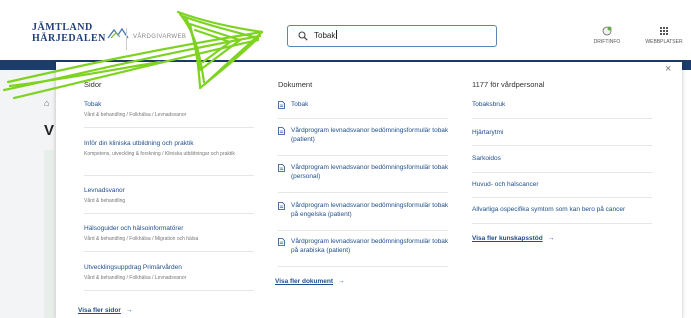 This screenshot has height=318, width=691. I want to click on list-item: Levnadsvanor Vård & behandling, so click(169, 195).